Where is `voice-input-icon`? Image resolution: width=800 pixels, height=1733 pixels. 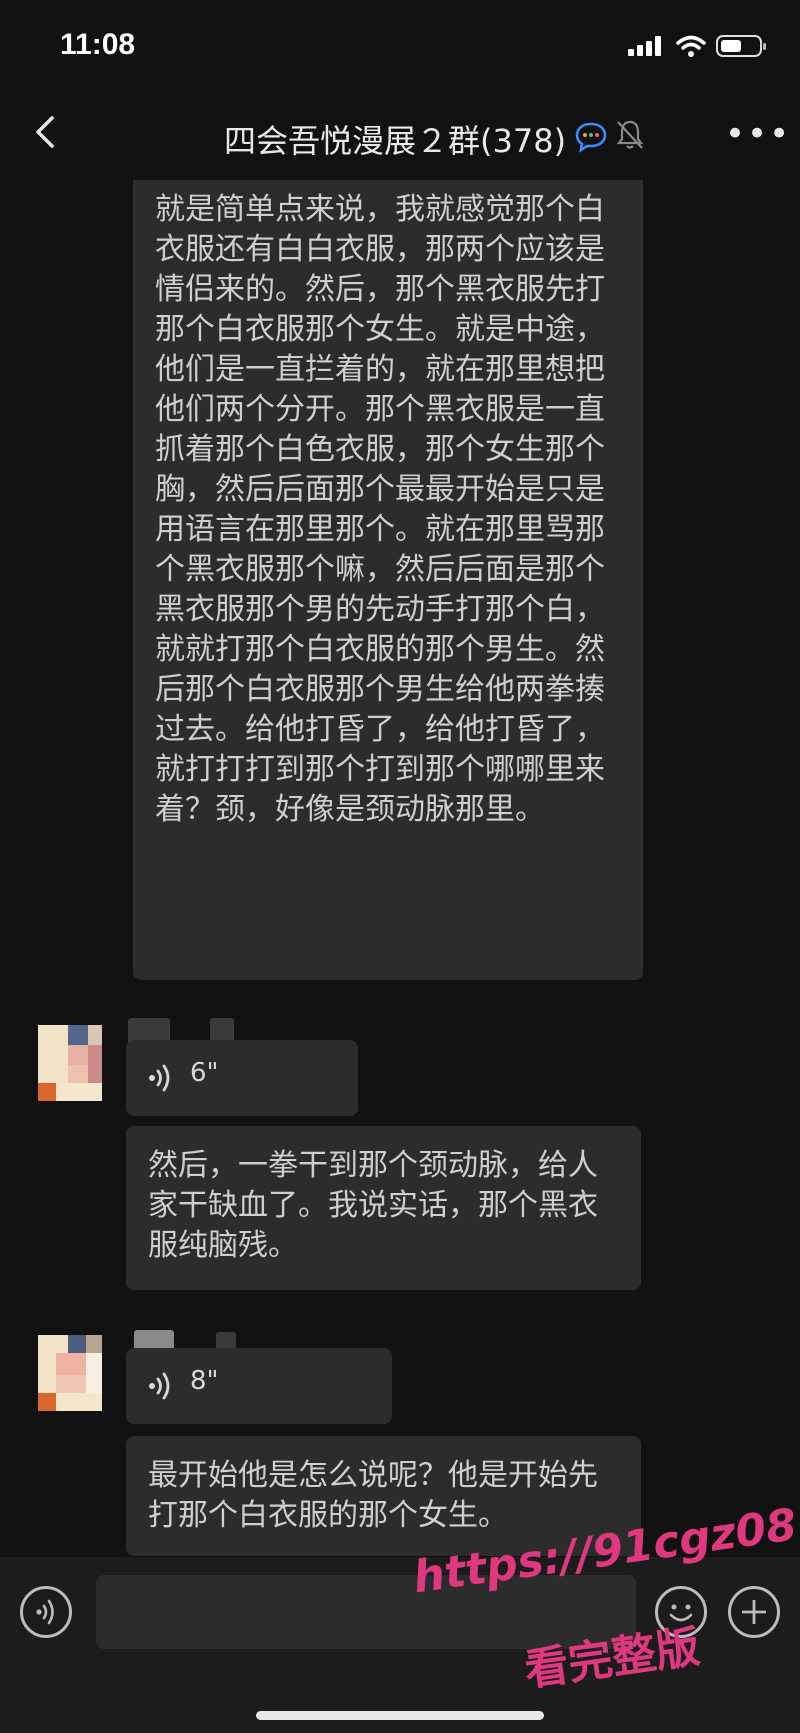 voice-input-icon is located at coordinates (46, 1612).